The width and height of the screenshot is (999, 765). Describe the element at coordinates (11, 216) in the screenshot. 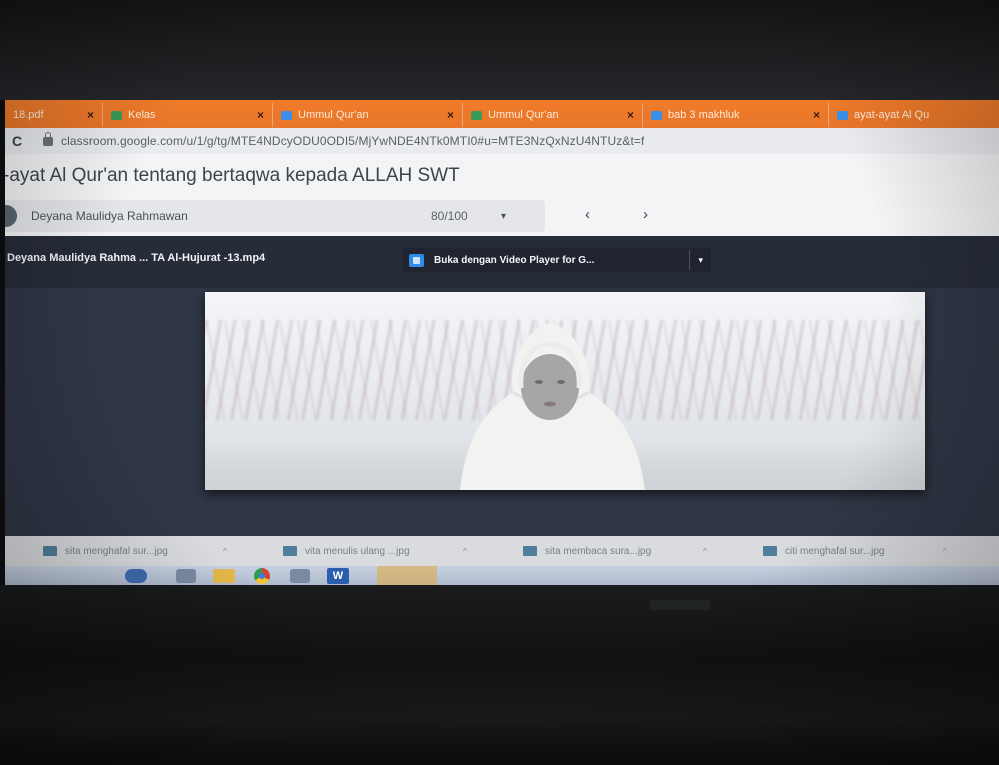

I see `avatar` at that location.